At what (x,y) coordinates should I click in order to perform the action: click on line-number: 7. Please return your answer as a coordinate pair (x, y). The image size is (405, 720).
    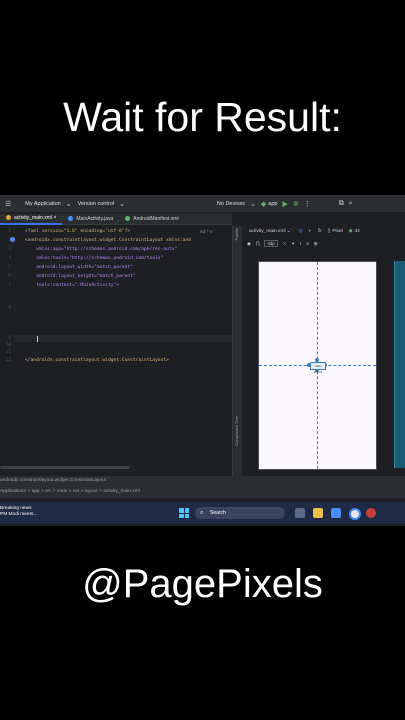
    Looking at the image, I should click on (9, 285).